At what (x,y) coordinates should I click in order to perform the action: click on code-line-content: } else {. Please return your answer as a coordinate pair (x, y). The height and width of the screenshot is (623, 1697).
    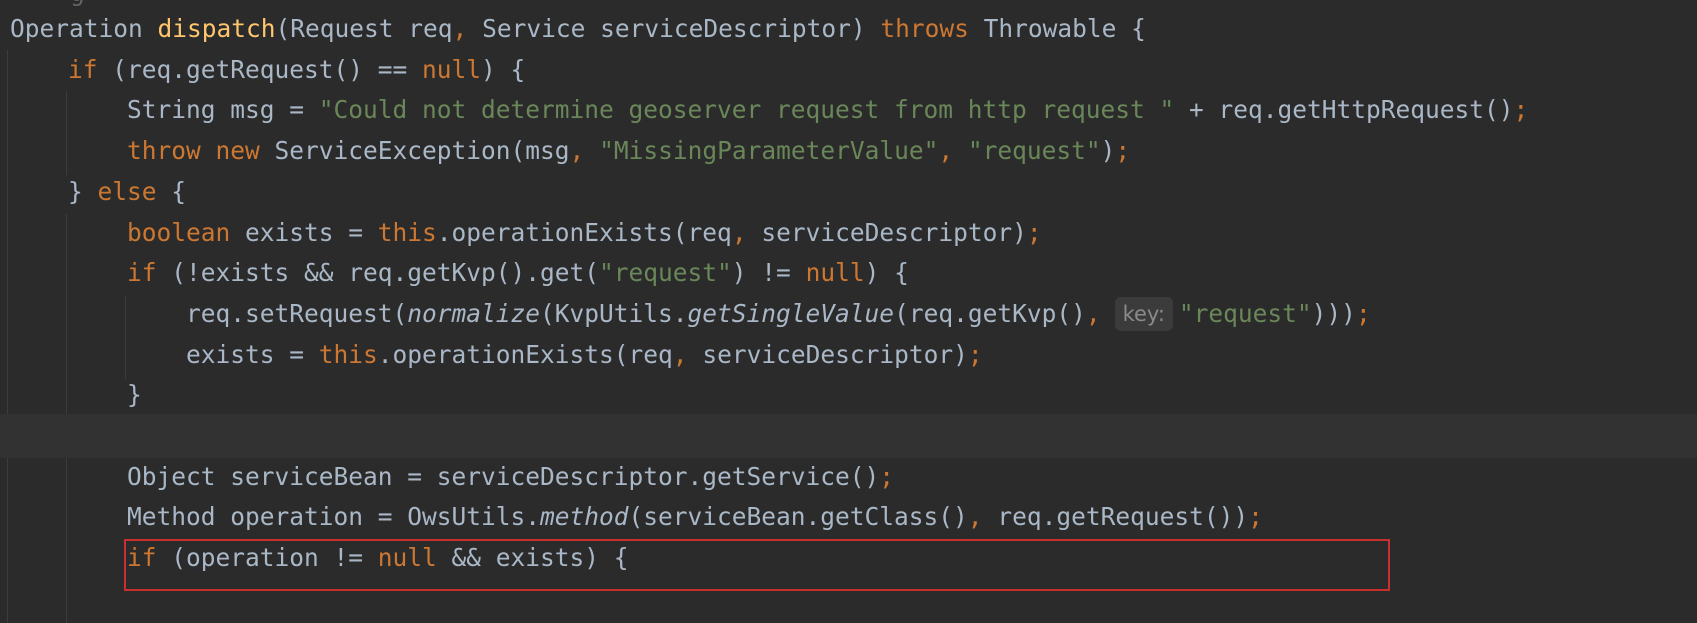
    Looking at the image, I should click on (127, 192).